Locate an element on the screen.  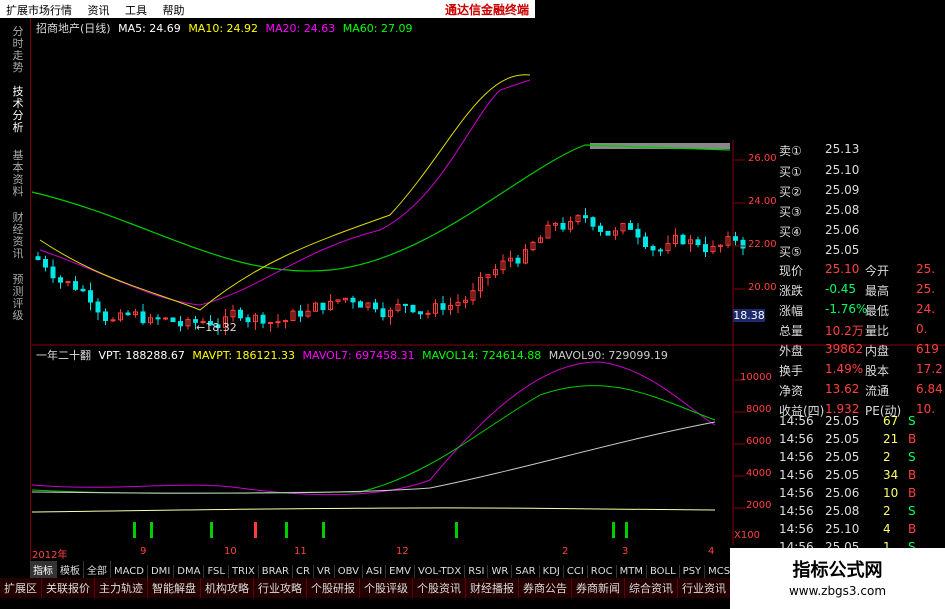
info-tab: 行业攻略 is located at coordinates (280, 588).